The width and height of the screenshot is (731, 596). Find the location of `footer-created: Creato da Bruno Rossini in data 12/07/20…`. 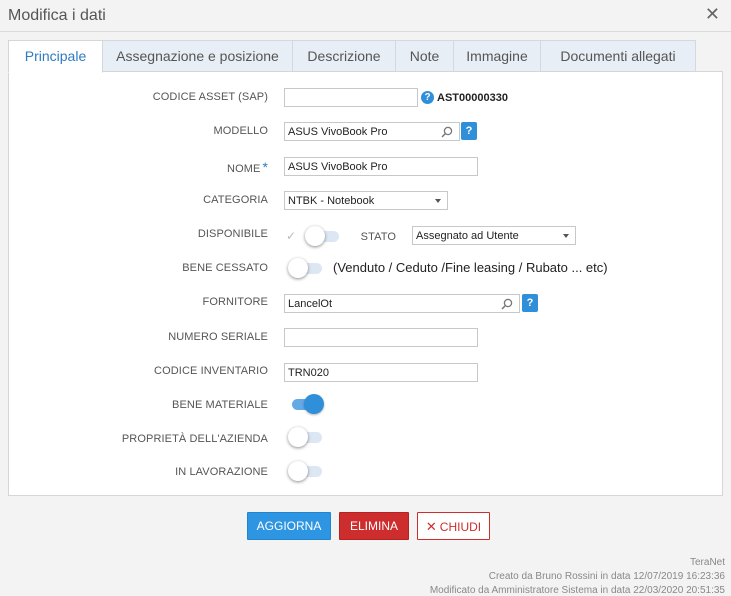

footer-created: Creato da Bruno Rossini in data 12/07/20… is located at coordinates (606, 576).